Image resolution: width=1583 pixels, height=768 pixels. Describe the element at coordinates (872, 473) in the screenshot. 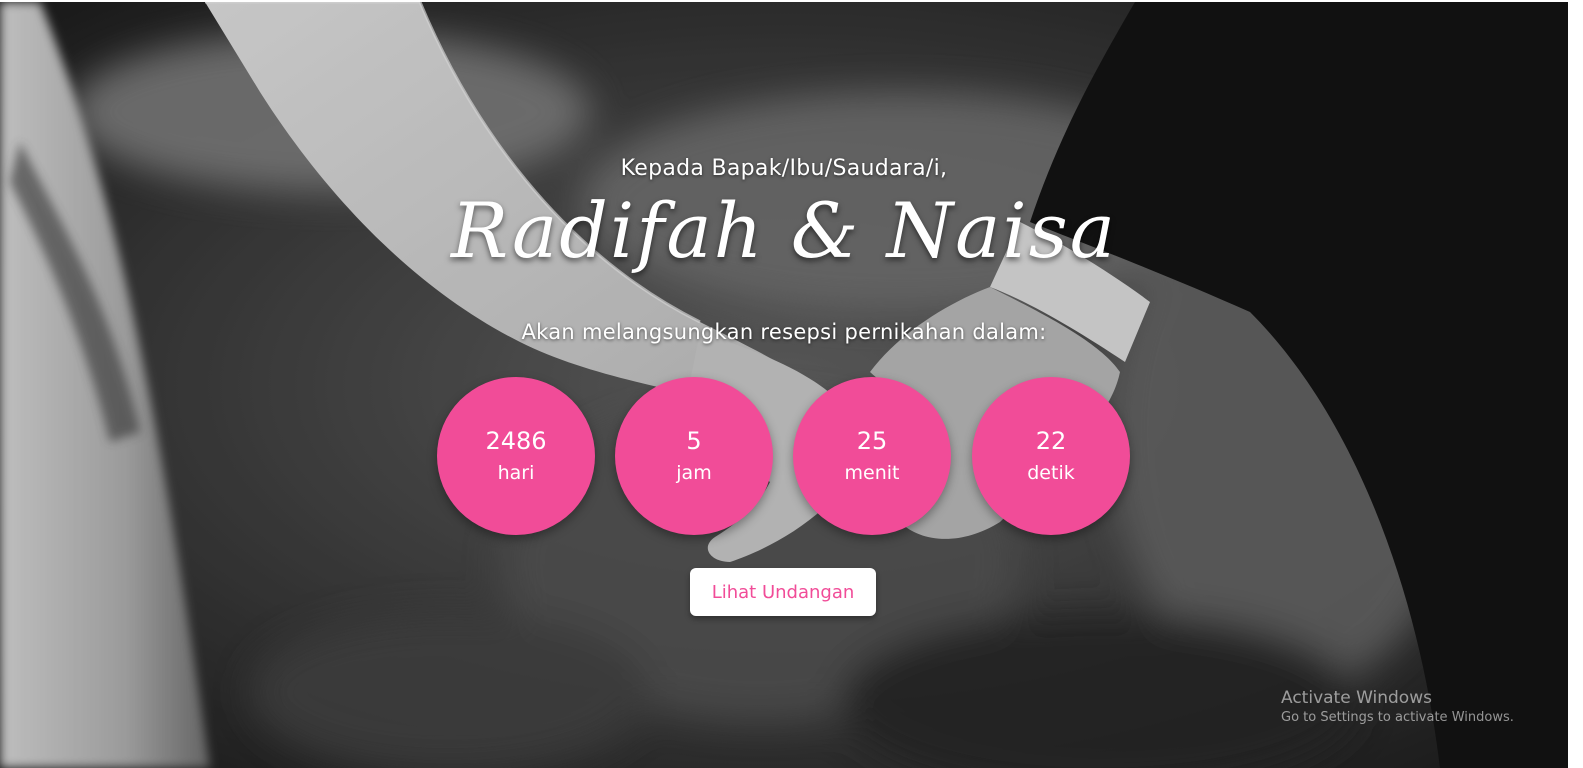

I see `countdown-minutes-label: menit` at that location.